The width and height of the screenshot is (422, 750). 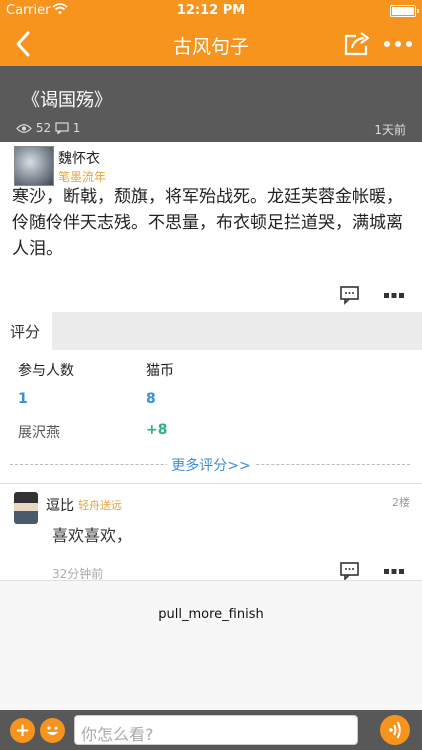 I want to click on eye-icon, so click(x=24, y=130).